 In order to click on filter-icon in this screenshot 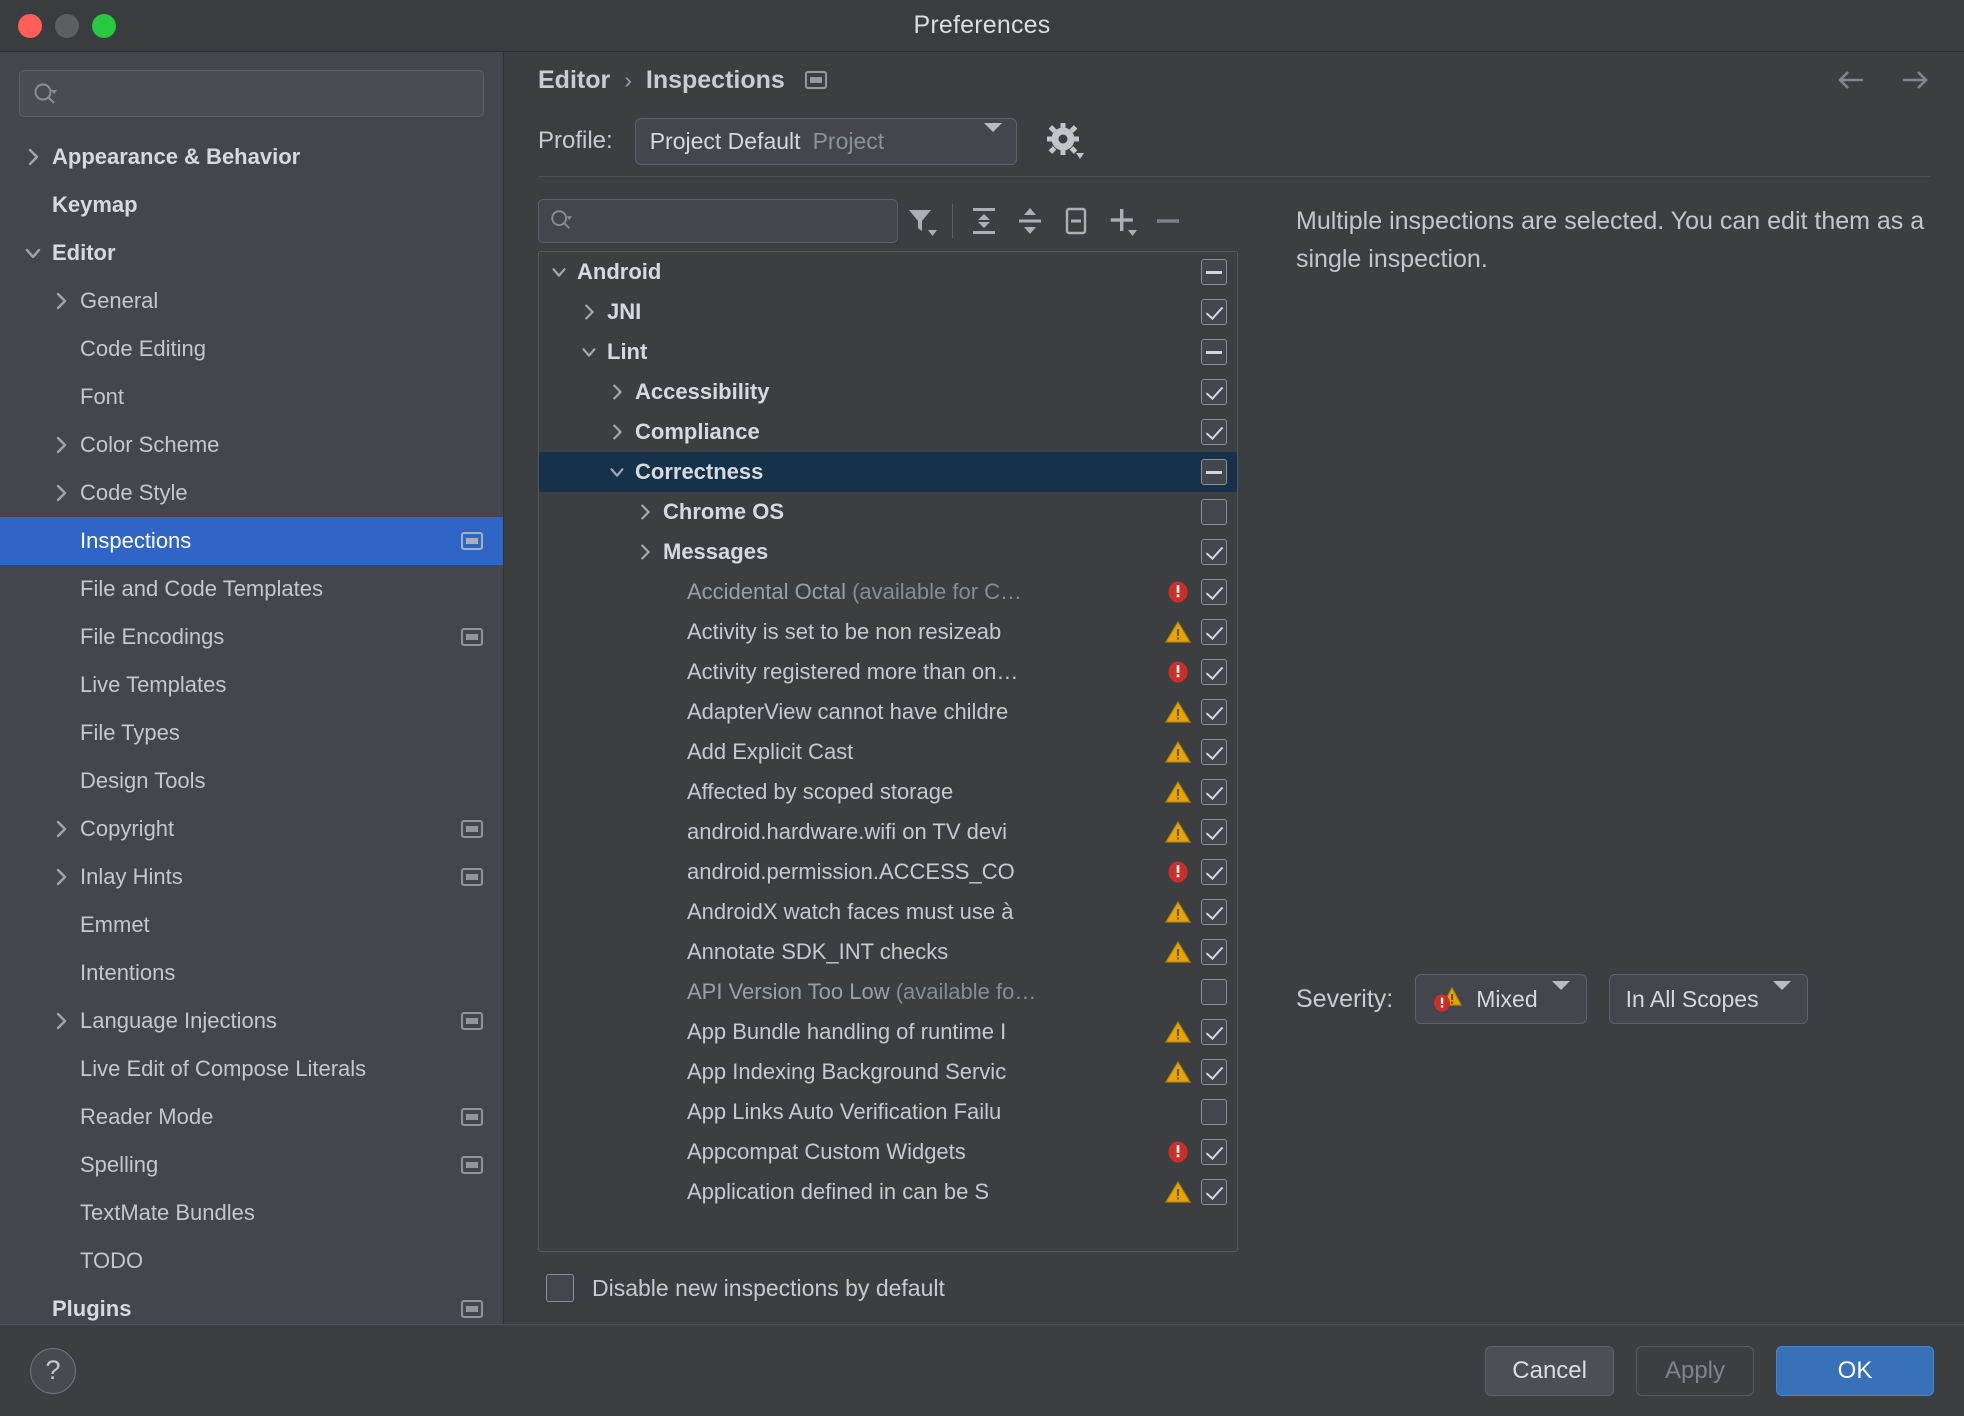, I will do `click(921, 221)`.